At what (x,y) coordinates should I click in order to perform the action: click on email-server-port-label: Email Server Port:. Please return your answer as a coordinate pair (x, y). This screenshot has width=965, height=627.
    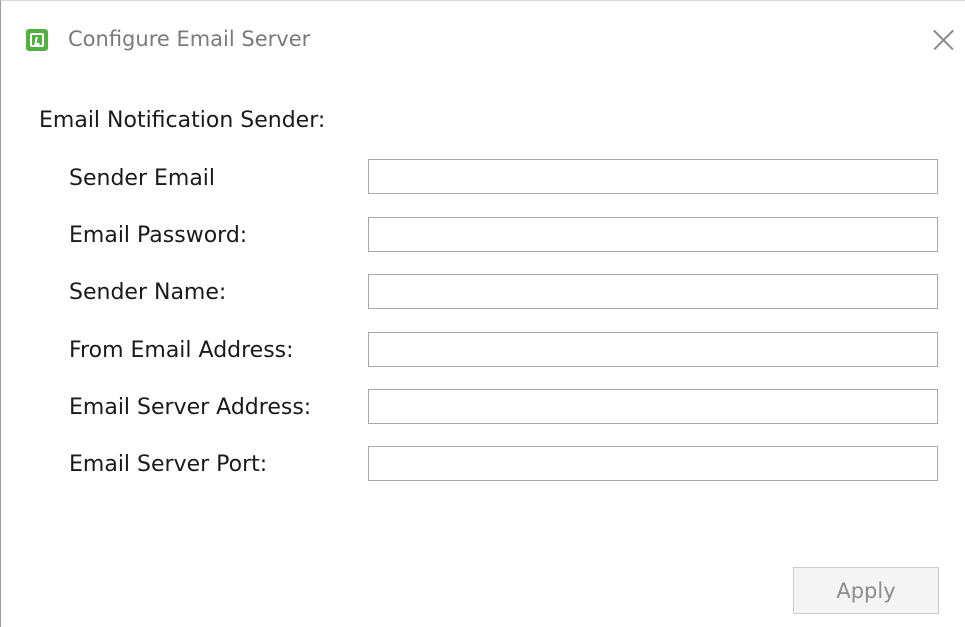
    Looking at the image, I should click on (168, 464).